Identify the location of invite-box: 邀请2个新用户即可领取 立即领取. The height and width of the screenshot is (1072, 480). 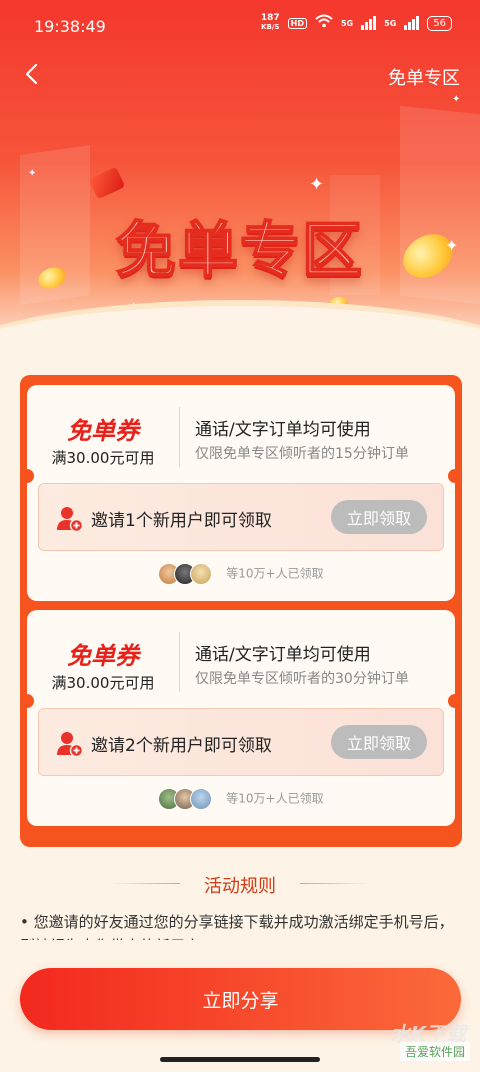
(241, 742).